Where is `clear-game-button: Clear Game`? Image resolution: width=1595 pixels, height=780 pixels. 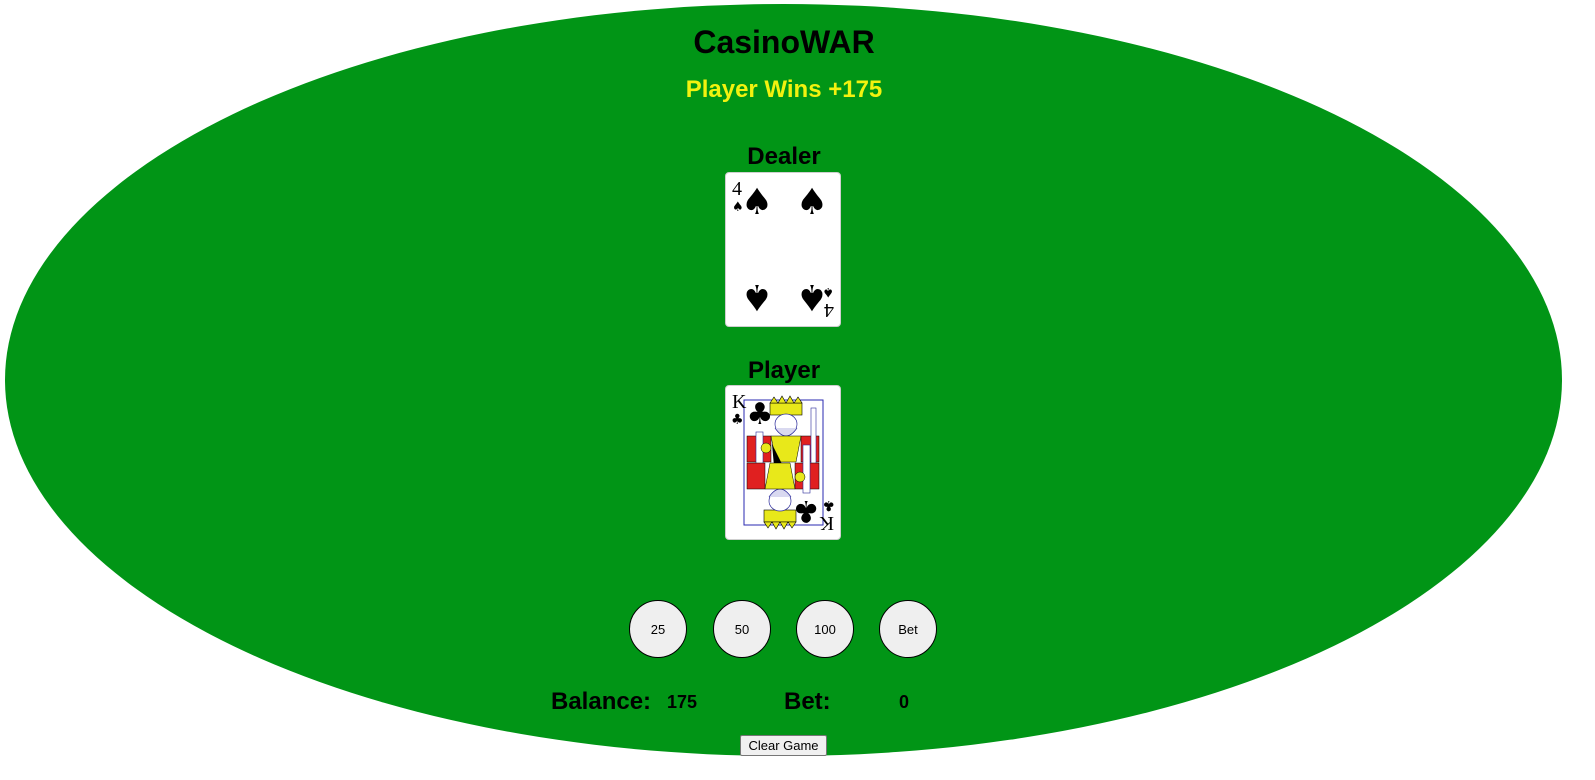
clear-game-button: Clear Game is located at coordinates (783, 745).